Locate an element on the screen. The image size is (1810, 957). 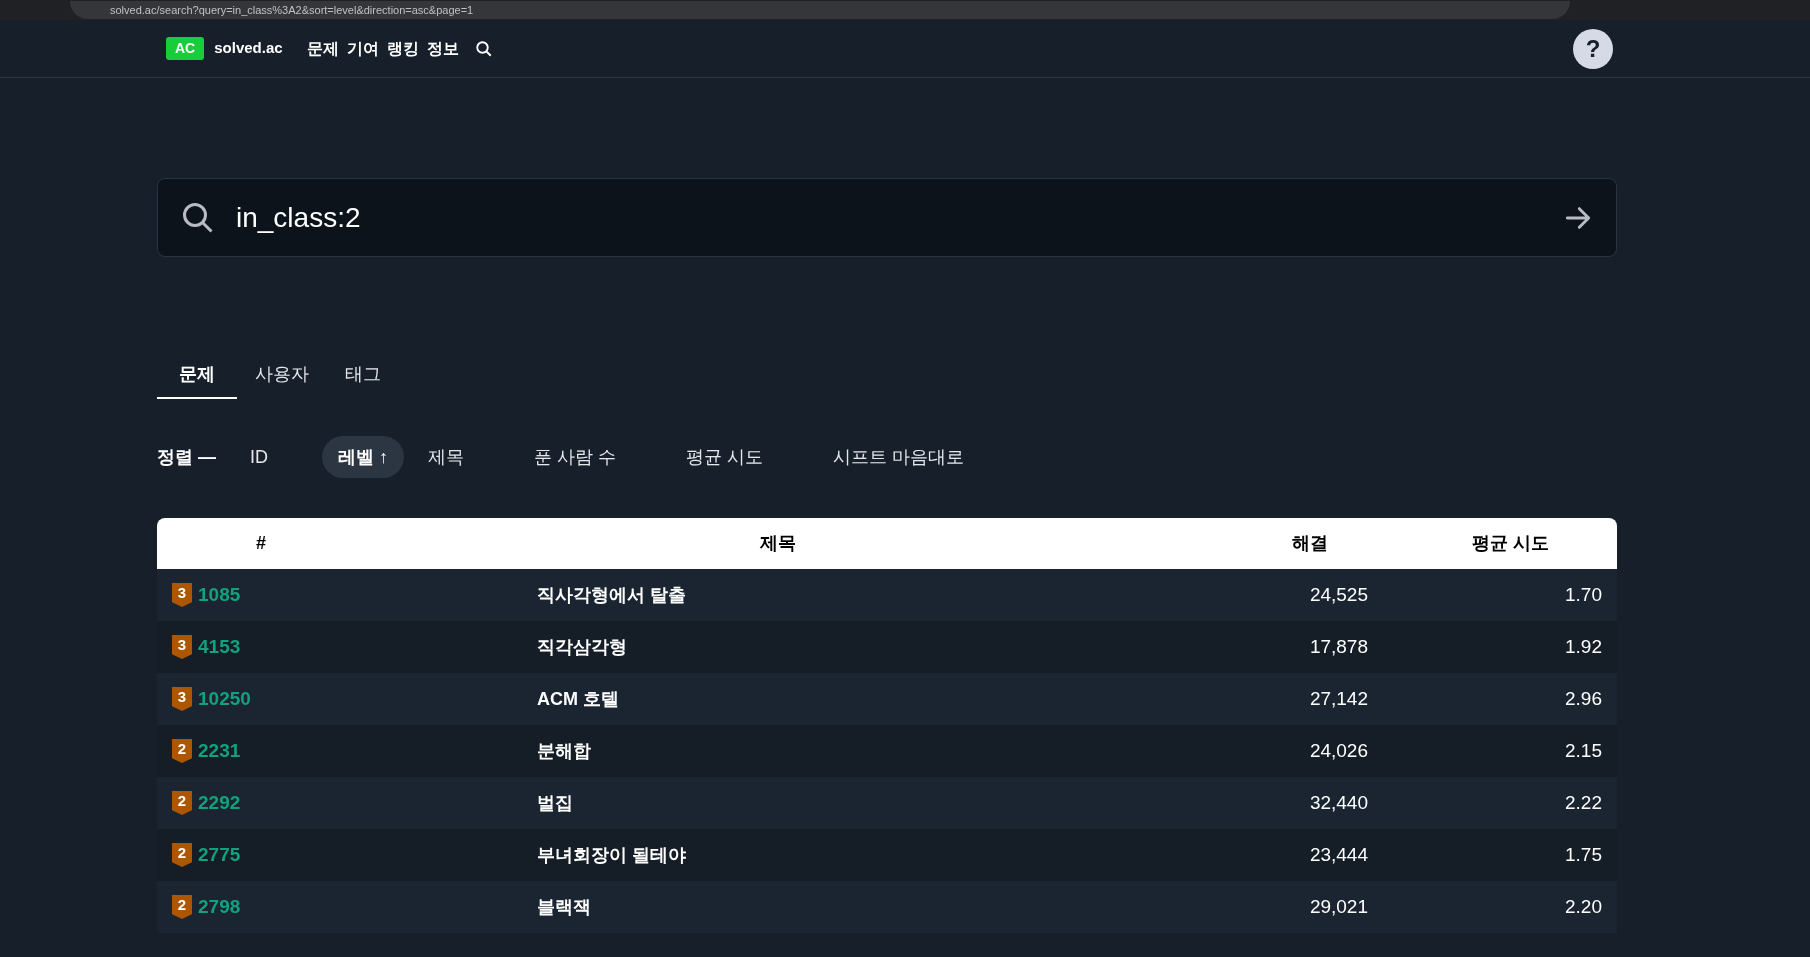
solved-count: 29,021 is located at coordinates (1338, 906).